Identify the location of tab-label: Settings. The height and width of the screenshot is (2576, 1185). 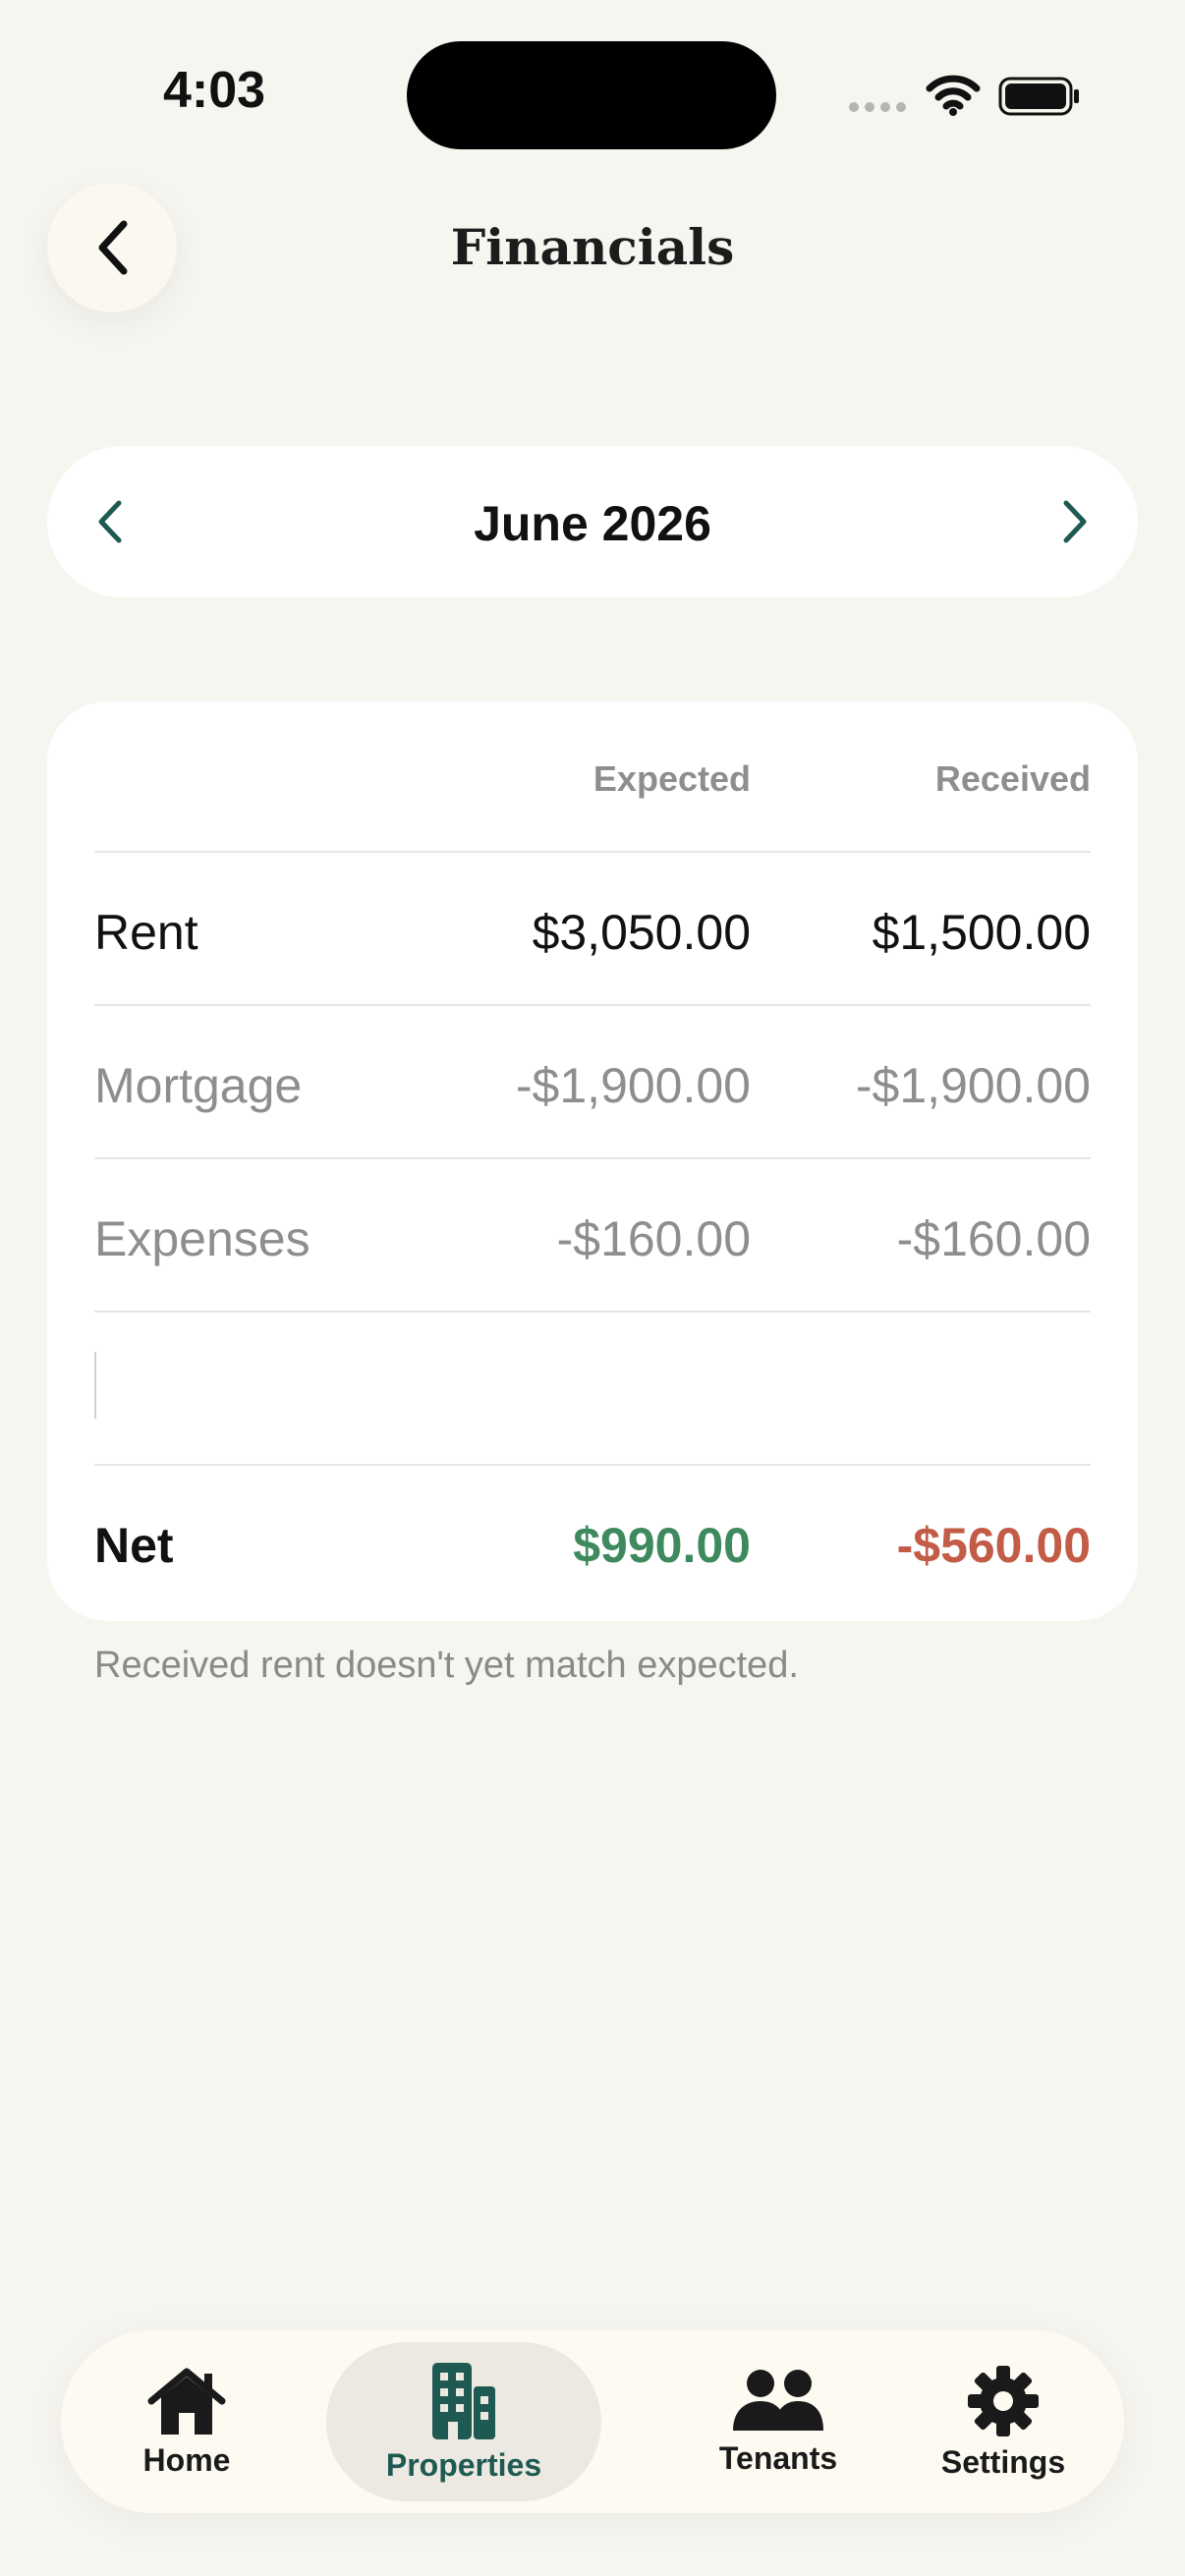
(1003, 2461).